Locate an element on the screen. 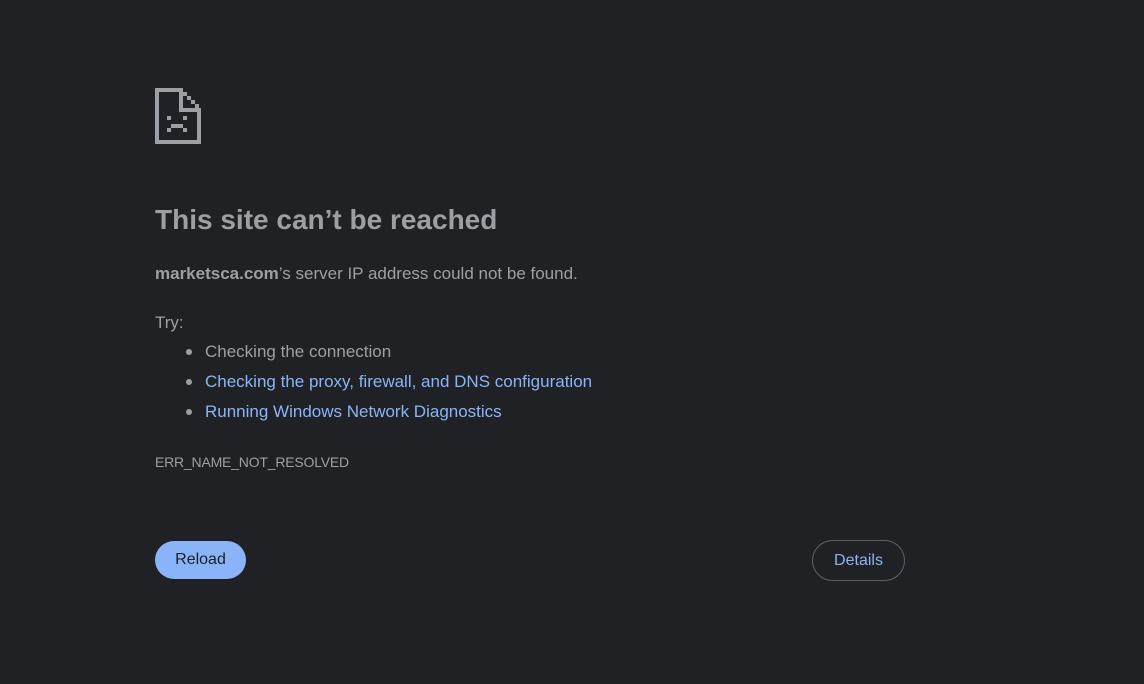 This screenshot has height=684, width=1144. site-domain: marketsca.com is located at coordinates (217, 273).